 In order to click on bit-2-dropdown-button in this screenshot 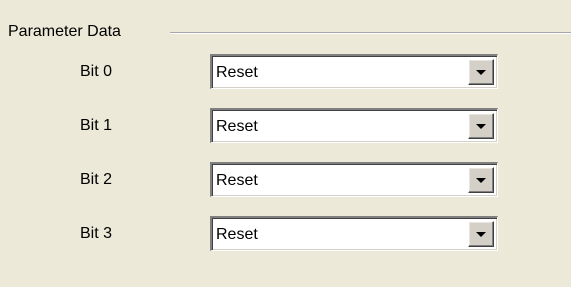, I will do `click(481, 180)`.